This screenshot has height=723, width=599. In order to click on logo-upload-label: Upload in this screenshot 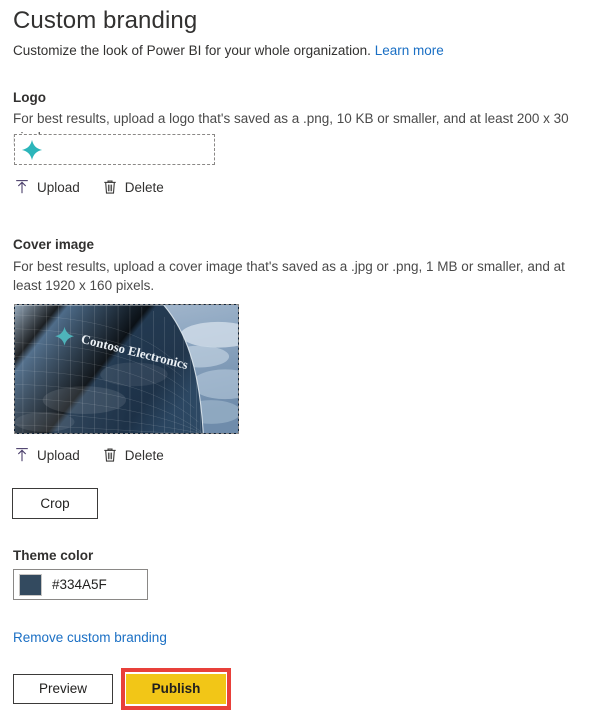, I will do `click(58, 187)`.